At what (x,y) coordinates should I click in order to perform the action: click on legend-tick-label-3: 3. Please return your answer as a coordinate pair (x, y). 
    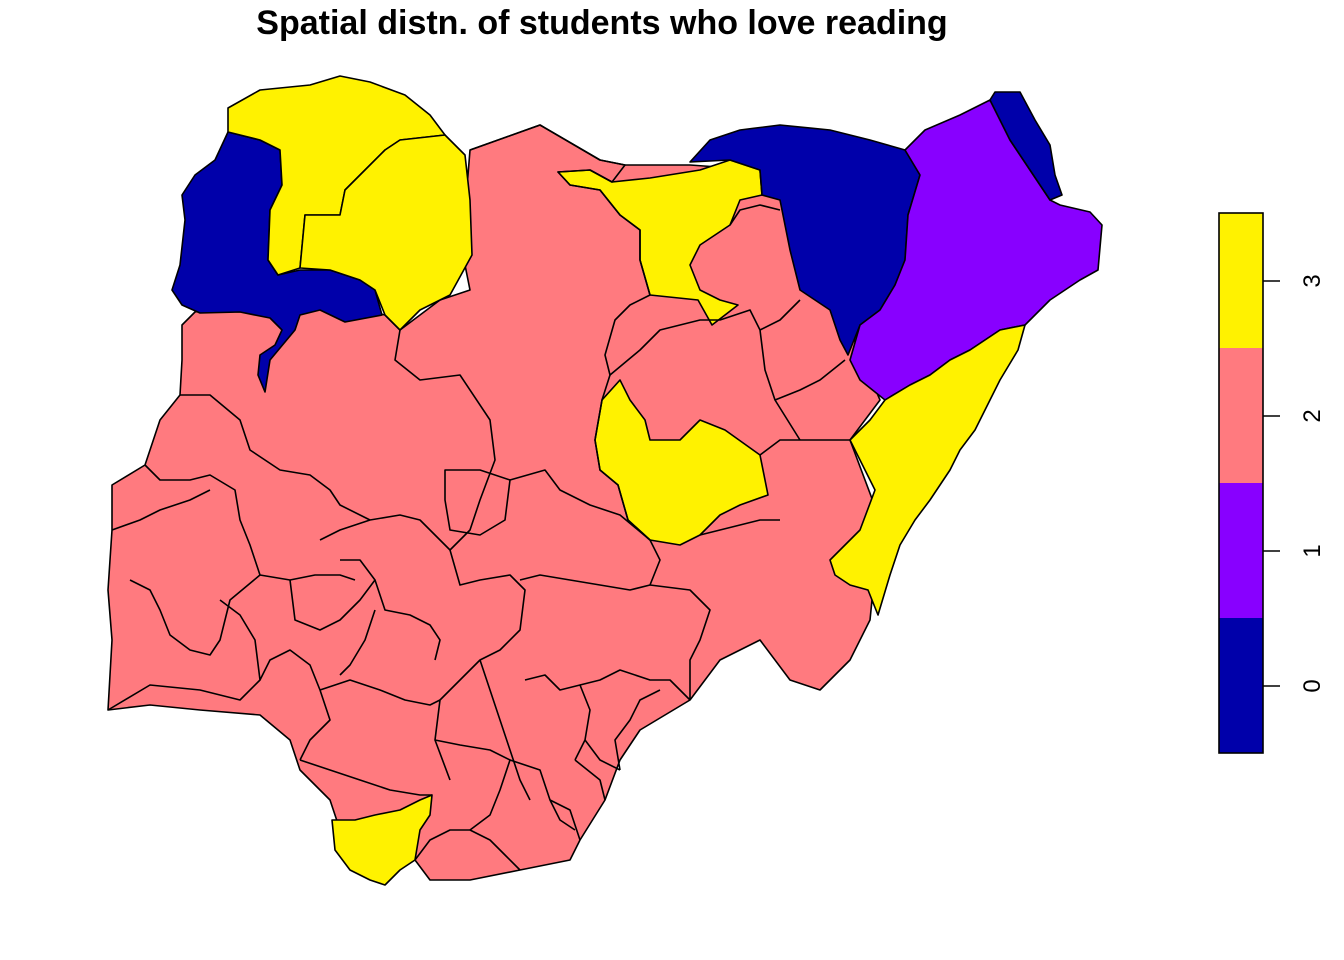
    Looking at the image, I should click on (1312, 280).